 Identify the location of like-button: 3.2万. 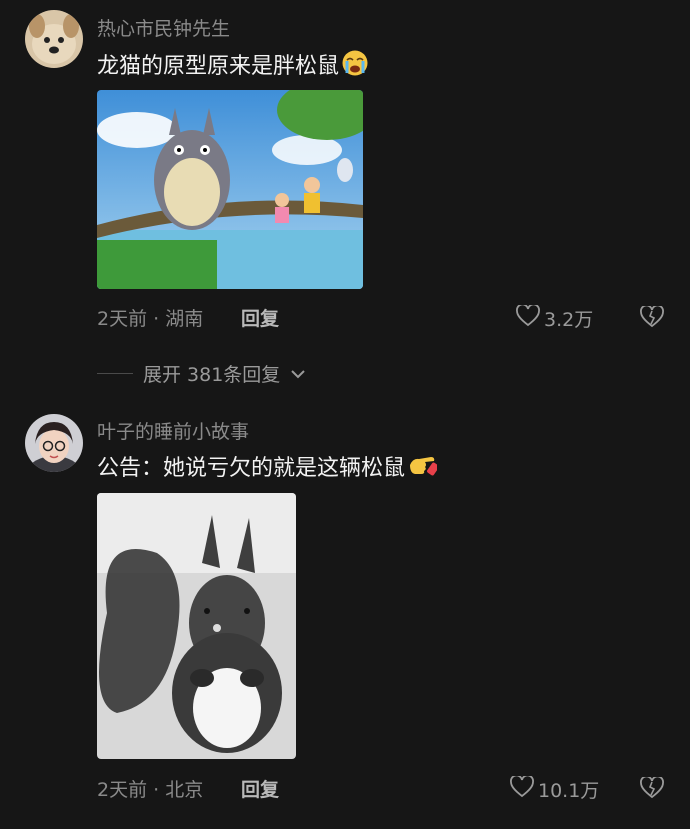
(555, 317).